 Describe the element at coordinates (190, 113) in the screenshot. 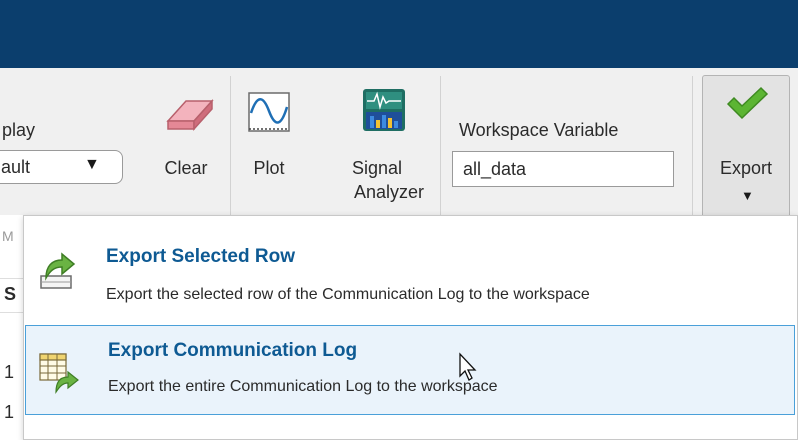

I see `eraser-icon` at that location.